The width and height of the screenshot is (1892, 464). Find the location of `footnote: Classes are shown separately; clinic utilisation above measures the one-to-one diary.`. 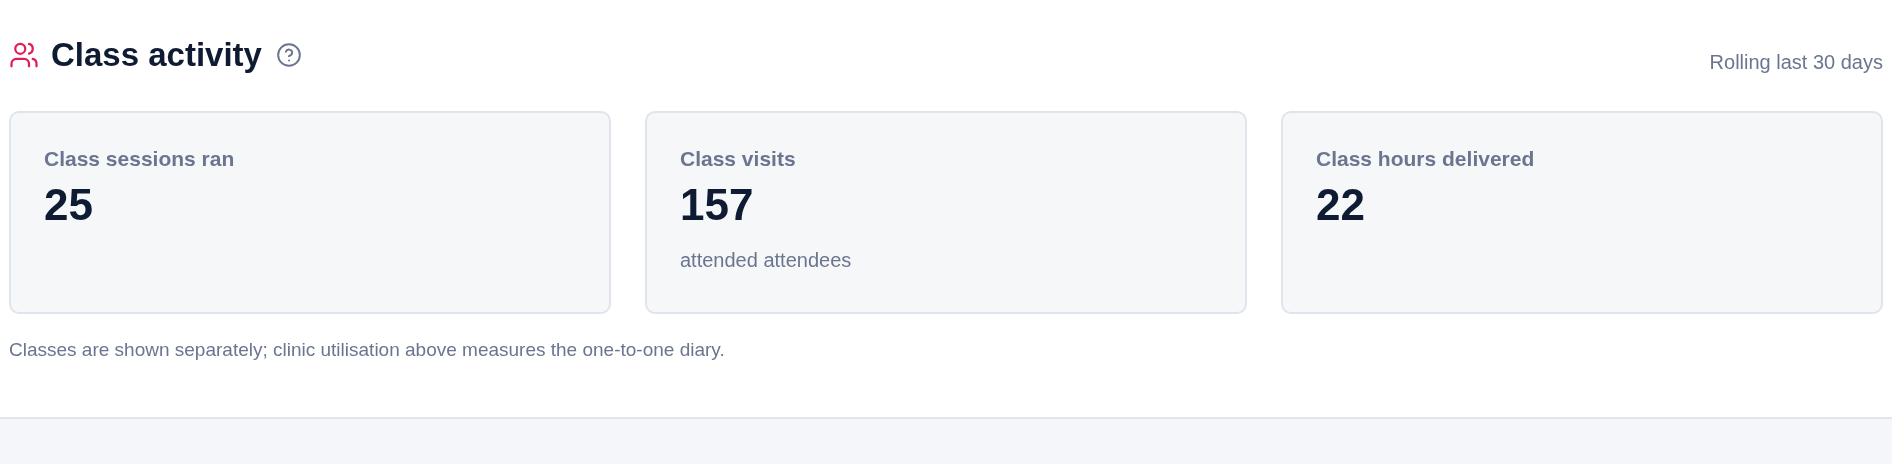

footnote: Classes are shown separately; clinic utilisation above measures the one-to-one diary. is located at coordinates (367, 350).